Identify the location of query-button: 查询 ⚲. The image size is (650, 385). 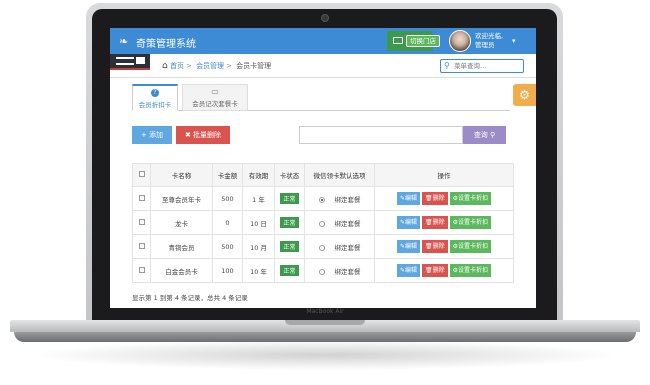
(484, 135).